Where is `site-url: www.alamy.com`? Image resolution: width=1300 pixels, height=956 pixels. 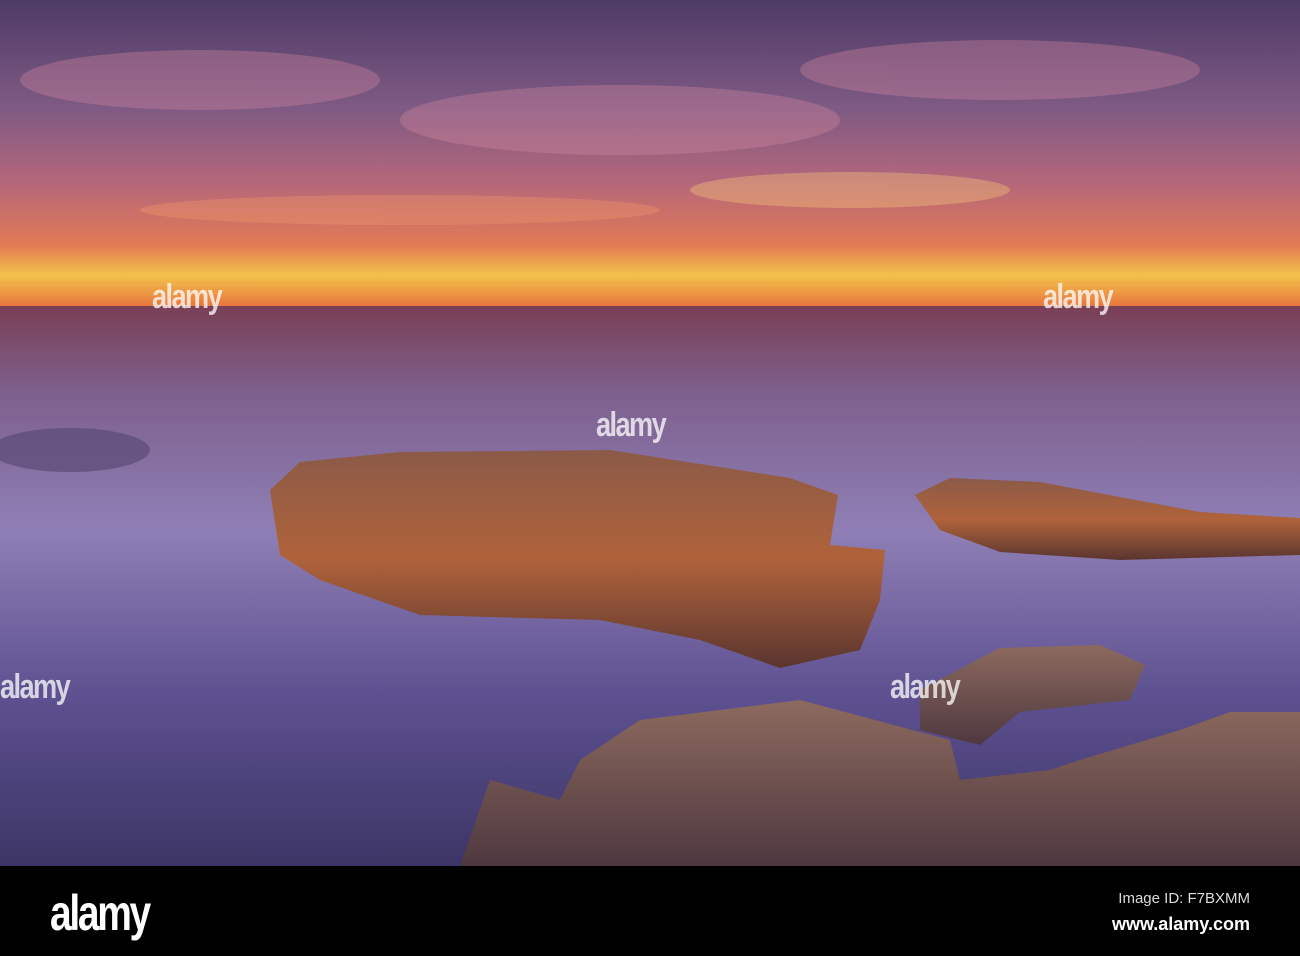
site-url: www.alamy.com is located at coordinates (1180, 924).